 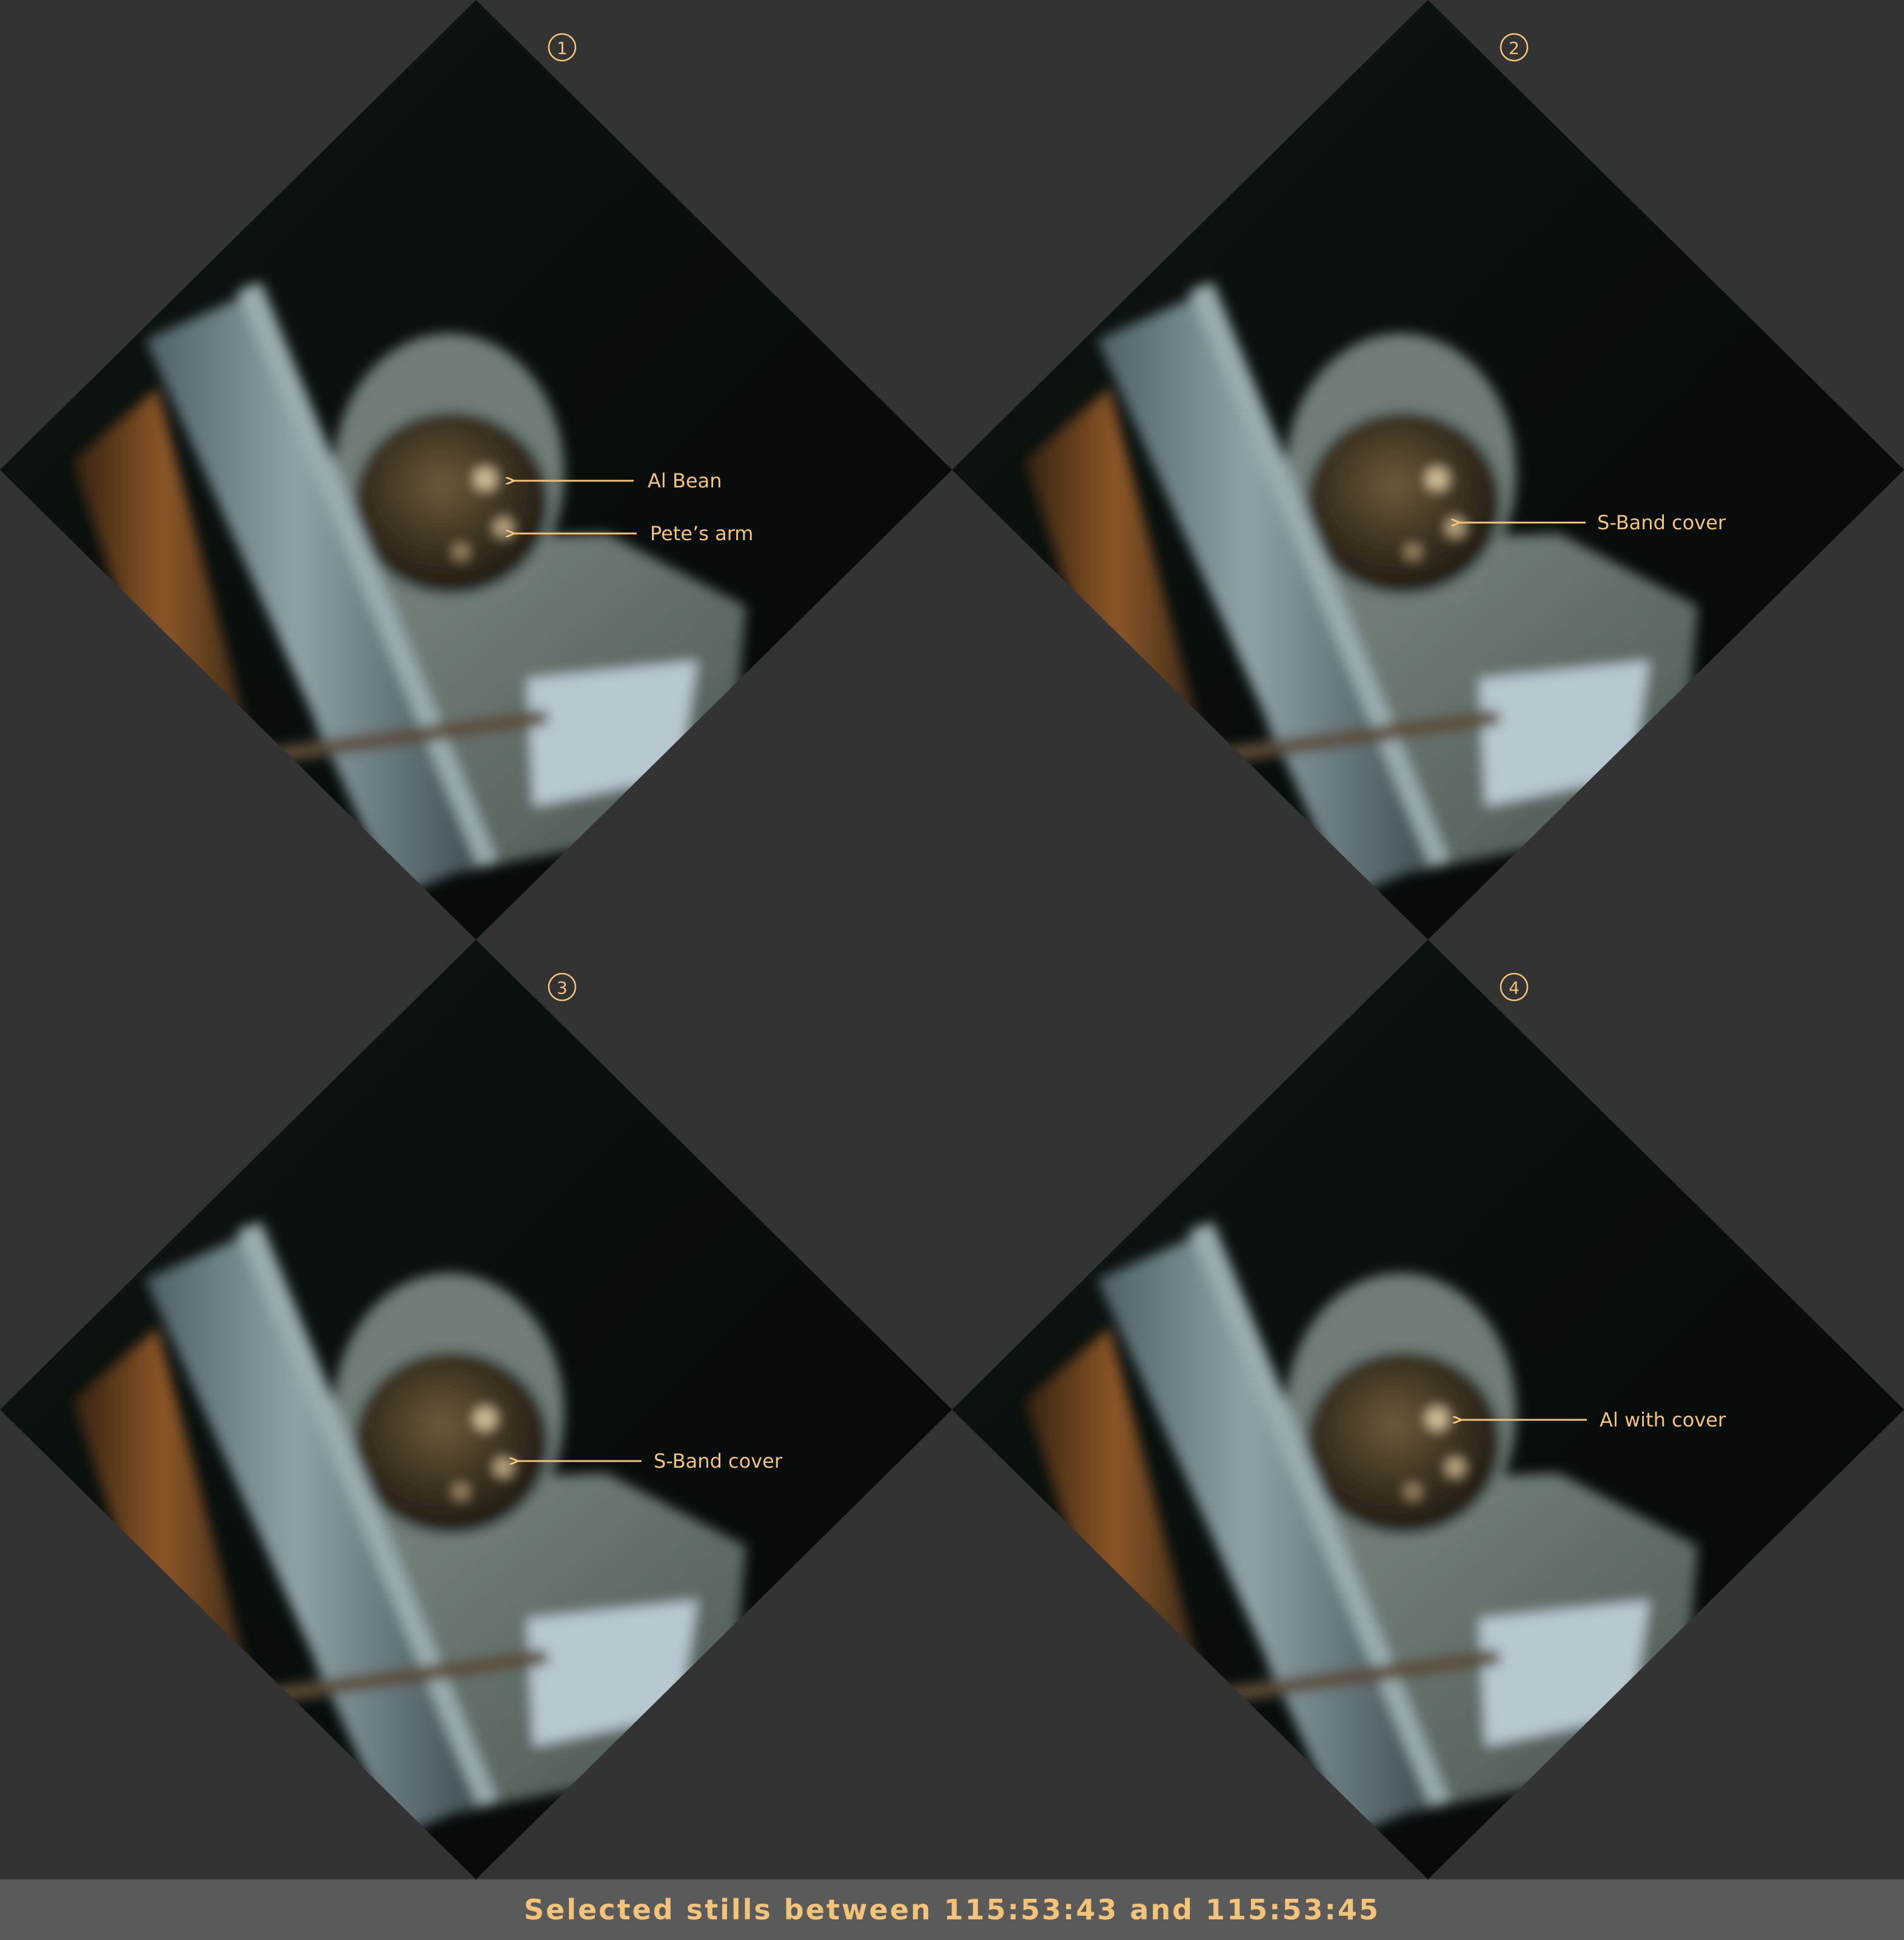 I want to click on frame-number: 4, so click(x=1514, y=988).